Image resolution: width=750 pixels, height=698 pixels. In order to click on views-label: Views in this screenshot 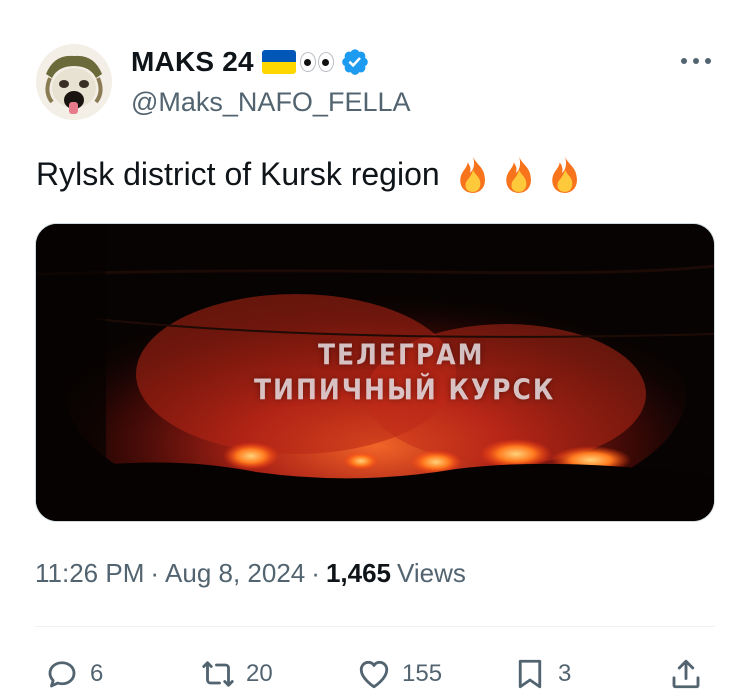, I will do `click(431, 573)`.